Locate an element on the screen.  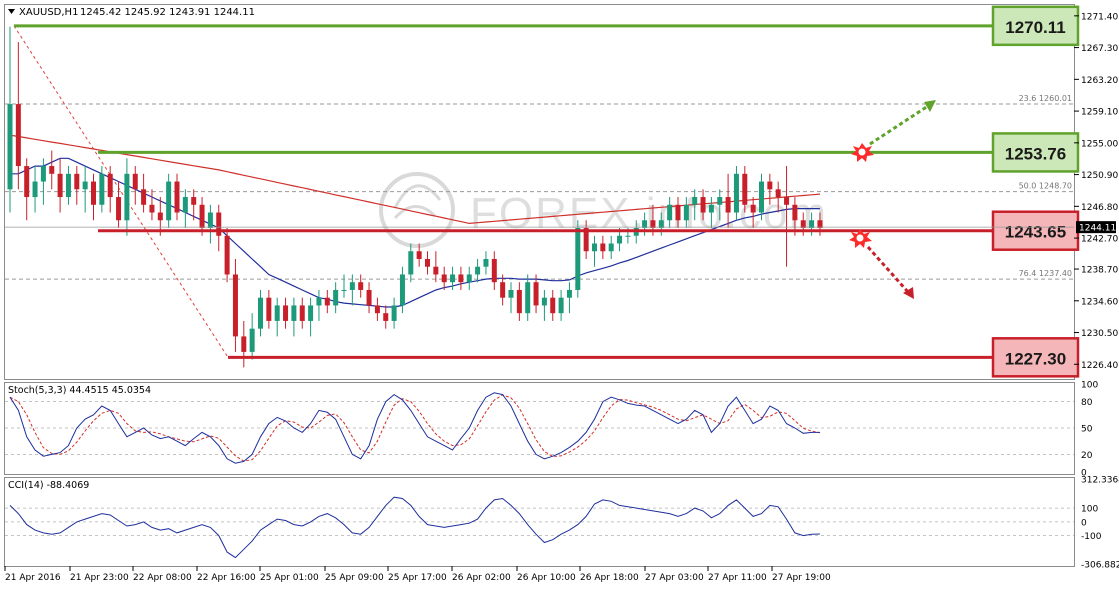
price-tick-label: 1246.80 is located at coordinates (1099, 208).